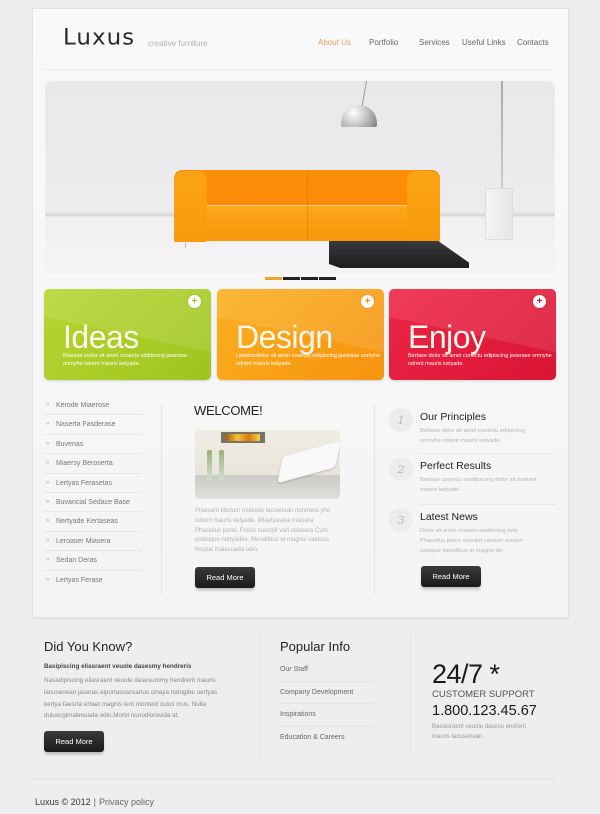  What do you see at coordinates (327, 715) in the screenshot?
I see `popular-info-link: Inspirations` at bounding box center [327, 715].